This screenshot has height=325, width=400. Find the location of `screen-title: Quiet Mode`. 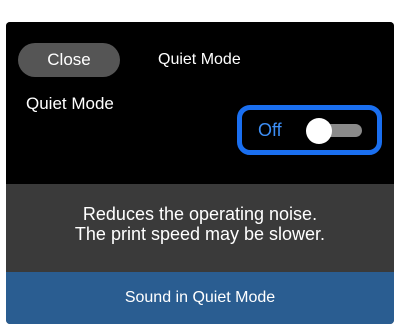

screen-title: Quiet Mode is located at coordinates (199, 59).